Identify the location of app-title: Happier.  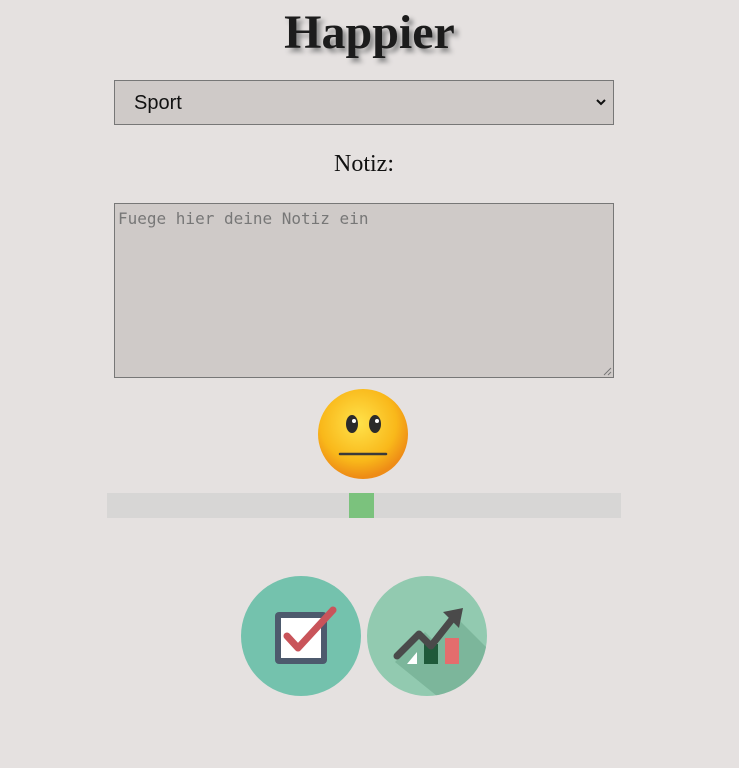
(369, 32).